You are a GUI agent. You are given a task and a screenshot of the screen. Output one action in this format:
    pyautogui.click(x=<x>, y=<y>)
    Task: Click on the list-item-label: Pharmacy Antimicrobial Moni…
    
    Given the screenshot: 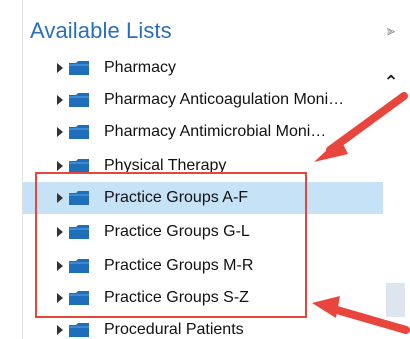 What is the action you would take?
    pyautogui.click(x=215, y=131)
    